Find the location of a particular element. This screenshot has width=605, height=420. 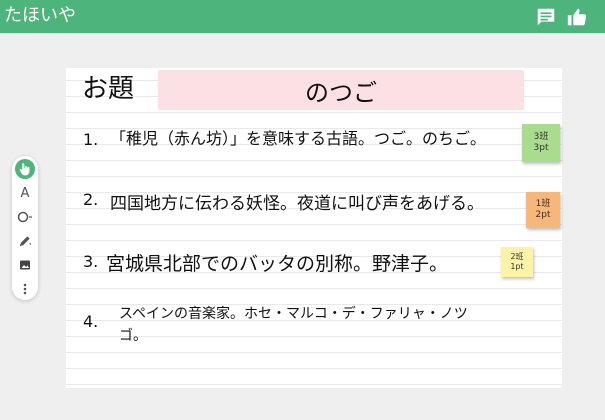

team-tag-2-points: 2pt is located at coordinates (543, 215).